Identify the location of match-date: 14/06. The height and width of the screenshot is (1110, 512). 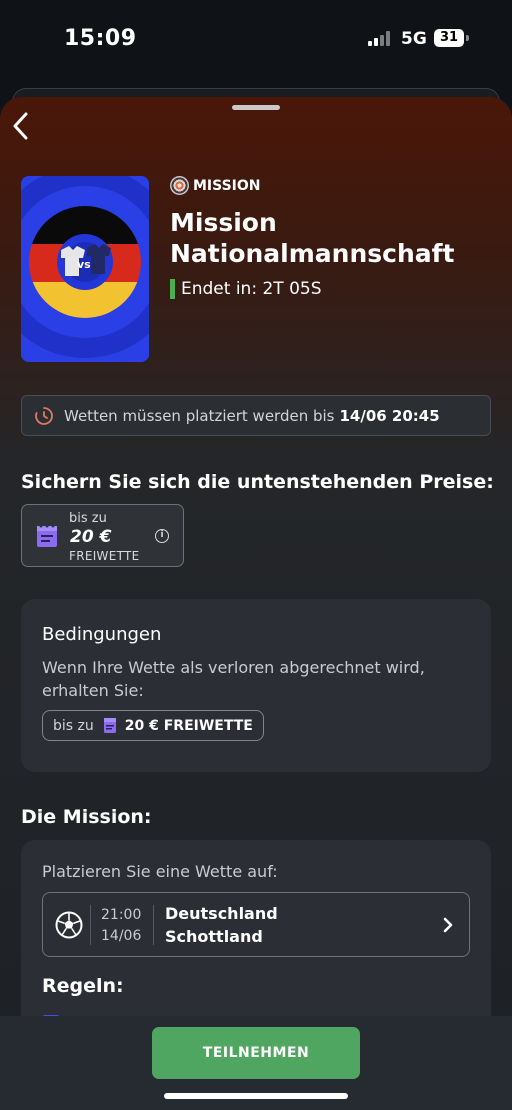
(121, 936).